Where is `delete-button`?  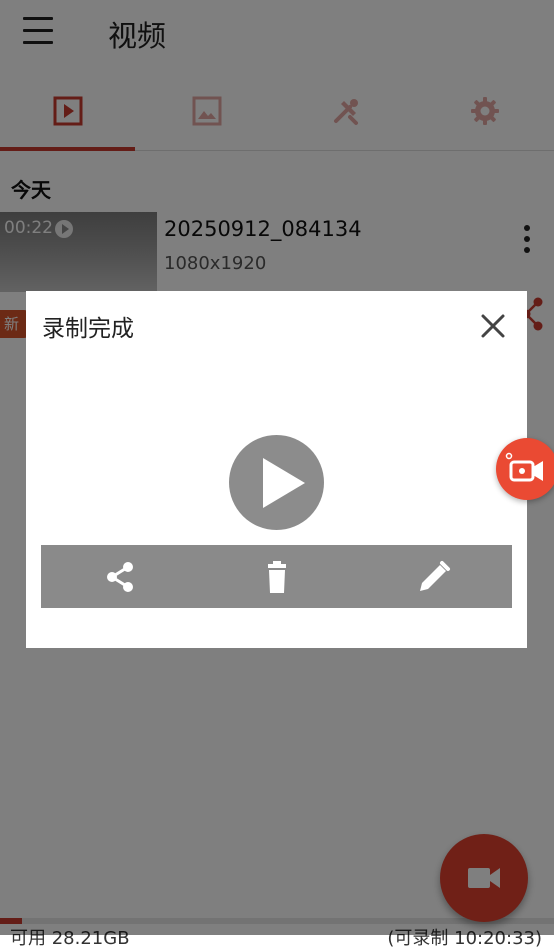
delete-button is located at coordinates (276, 576).